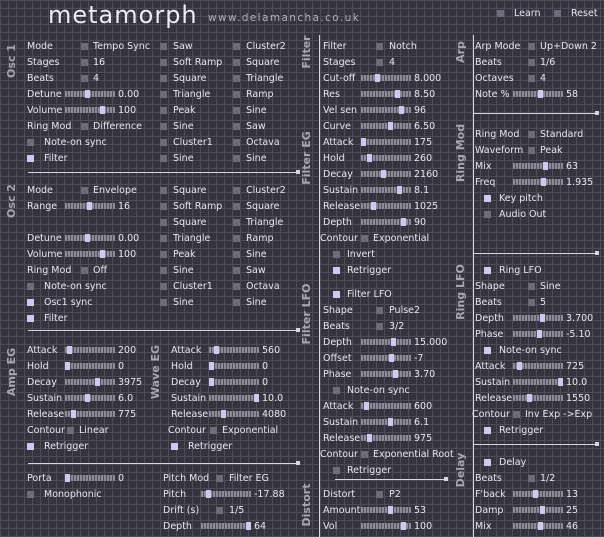 The image size is (604, 537). I want to click on ring-lfo-contour-select, so click(516, 414).